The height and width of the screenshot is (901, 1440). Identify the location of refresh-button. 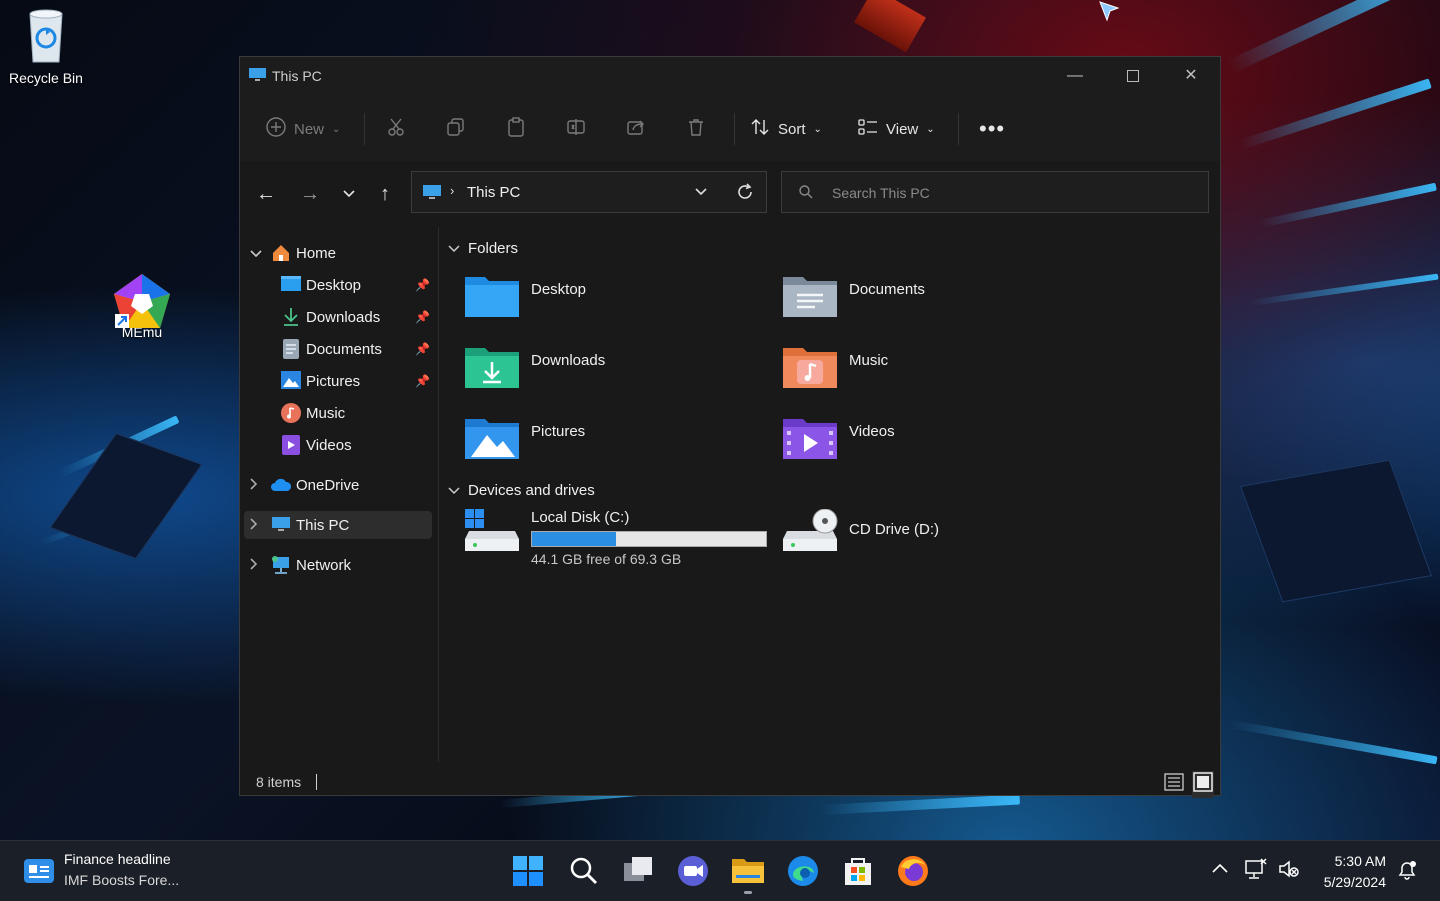
(745, 194).